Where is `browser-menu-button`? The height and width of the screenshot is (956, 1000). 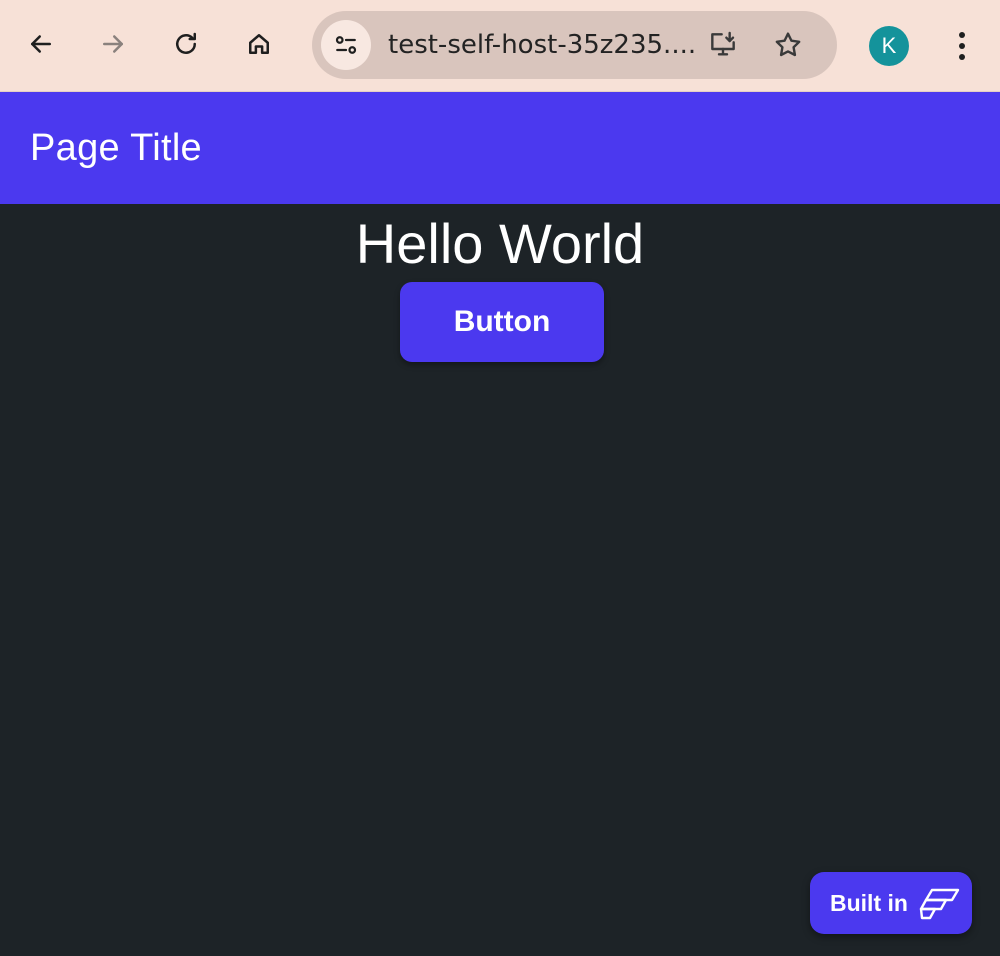 browser-menu-button is located at coordinates (962, 46).